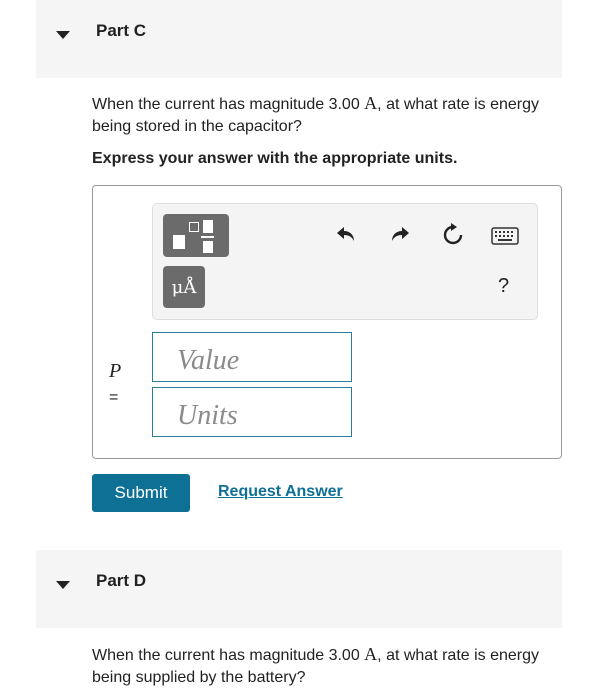  Describe the element at coordinates (115, 371) in the screenshot. I see `answer-variable: P` at that location.